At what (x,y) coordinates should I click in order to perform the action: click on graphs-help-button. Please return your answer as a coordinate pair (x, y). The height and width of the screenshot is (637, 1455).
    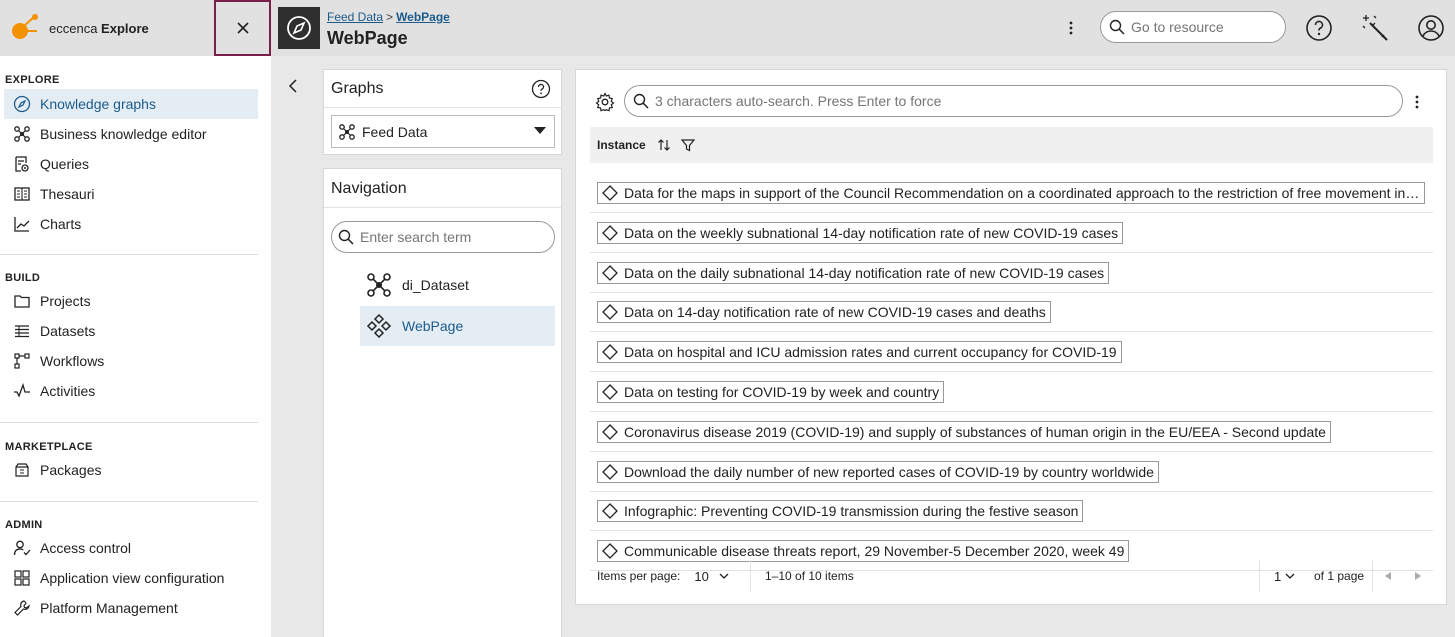
    Looking at the image, I should click on (541, 89).